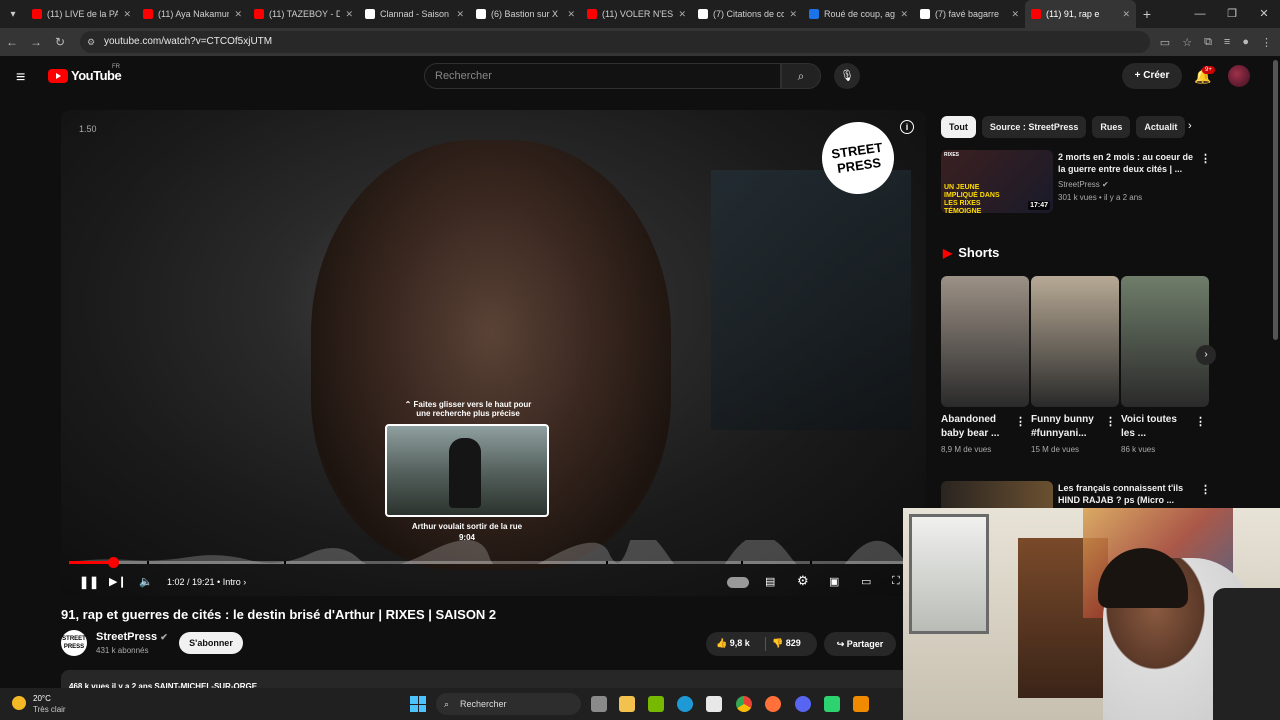 Image resolution: width=1280 pixels, height=720 pixels. What do you see at coordinates (1227, 42) in the screenshot?
I see `media-icon: ≡` at bounding box center [1227, 42].